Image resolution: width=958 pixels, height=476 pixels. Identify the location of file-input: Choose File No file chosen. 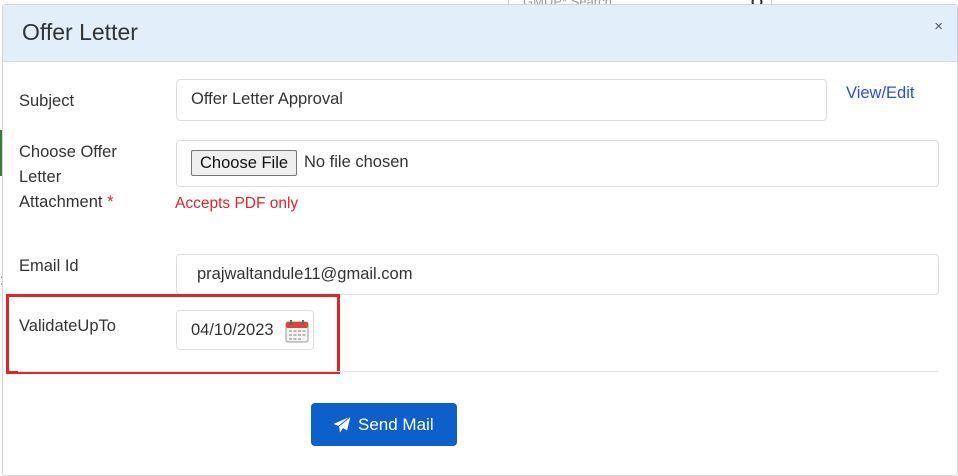
(557, 163).